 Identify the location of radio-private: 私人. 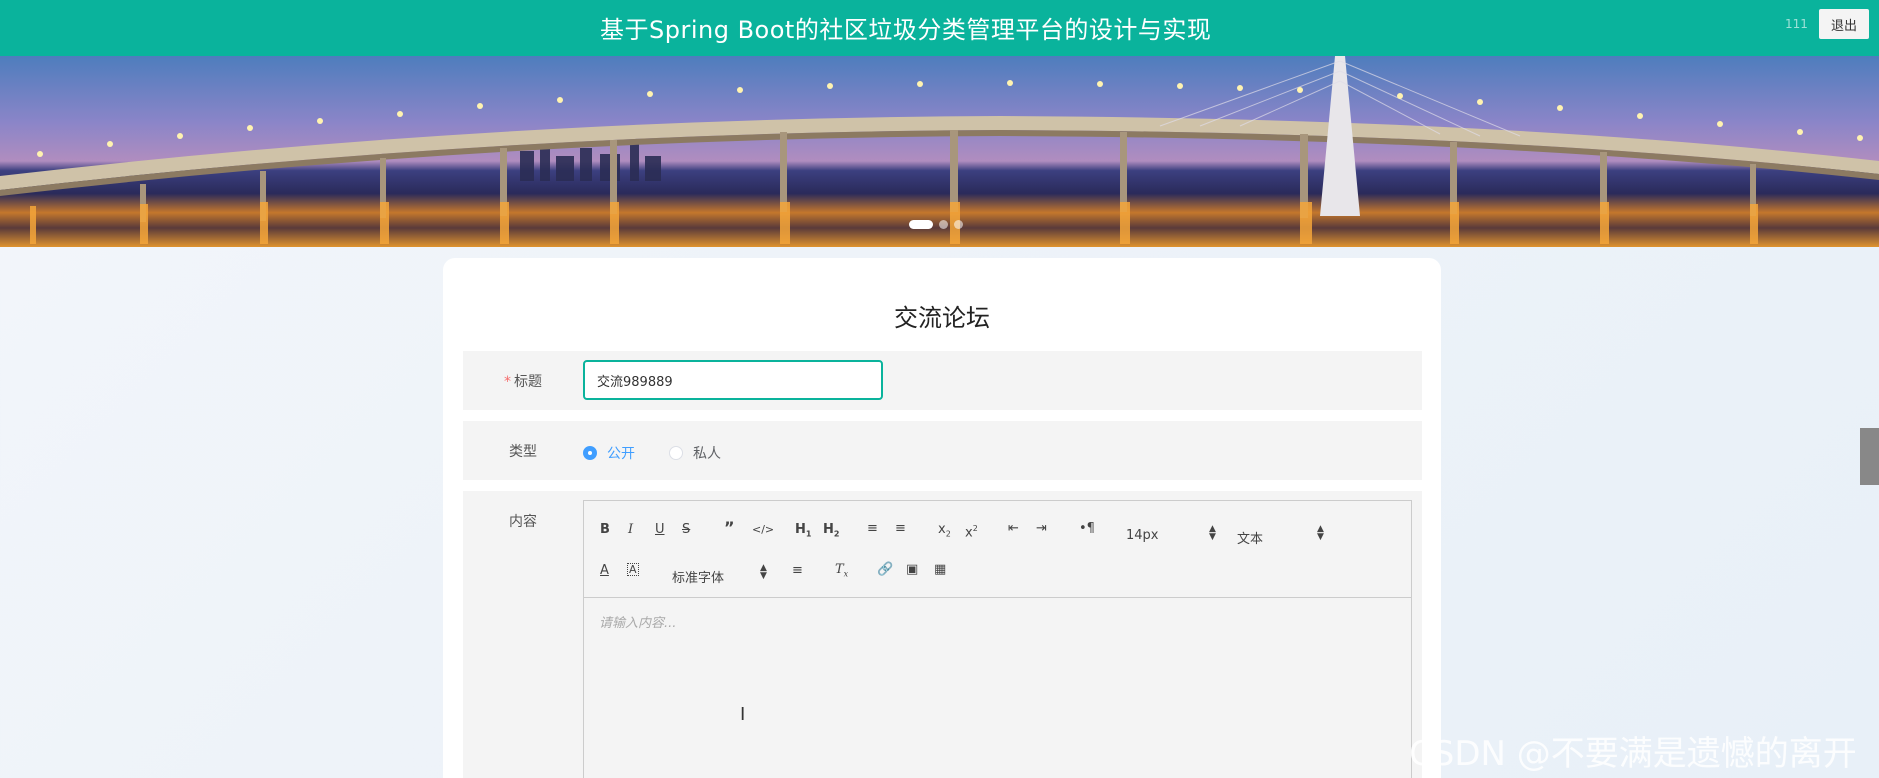
(695, 453).